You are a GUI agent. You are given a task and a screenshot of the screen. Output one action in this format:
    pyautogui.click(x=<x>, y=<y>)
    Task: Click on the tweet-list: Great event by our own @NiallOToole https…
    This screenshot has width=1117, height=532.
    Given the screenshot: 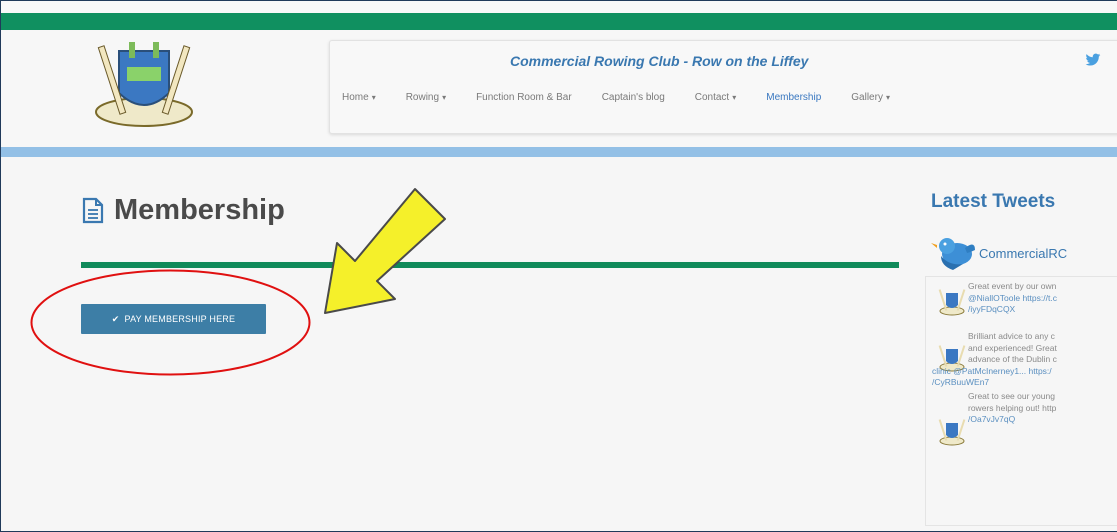 What is the action you would take?
    pyautogui.click(x=1021, y=401)
    